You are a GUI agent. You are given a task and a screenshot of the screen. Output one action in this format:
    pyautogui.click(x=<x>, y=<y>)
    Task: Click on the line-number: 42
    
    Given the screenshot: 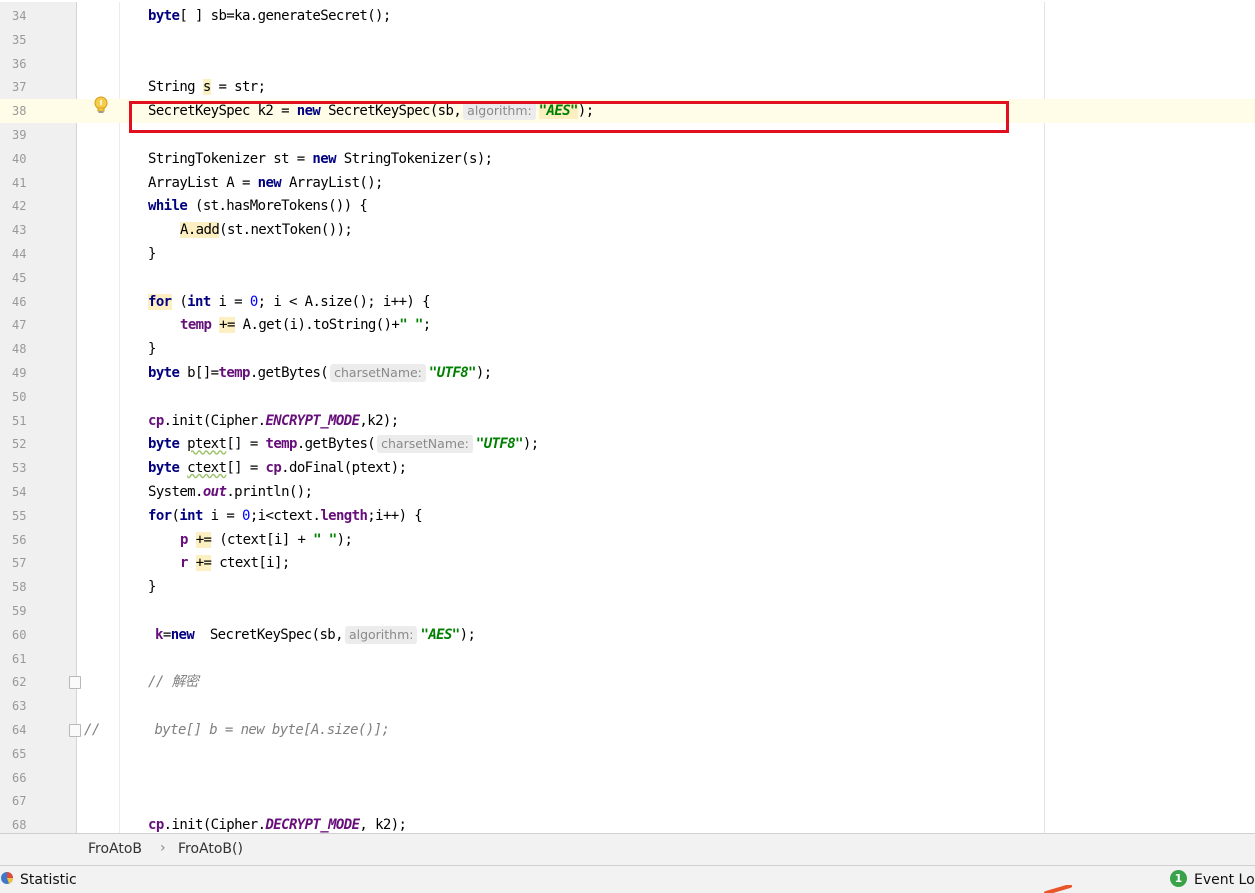 What is the action you would take?
    pyautogui.click(x=27, y=206)
    